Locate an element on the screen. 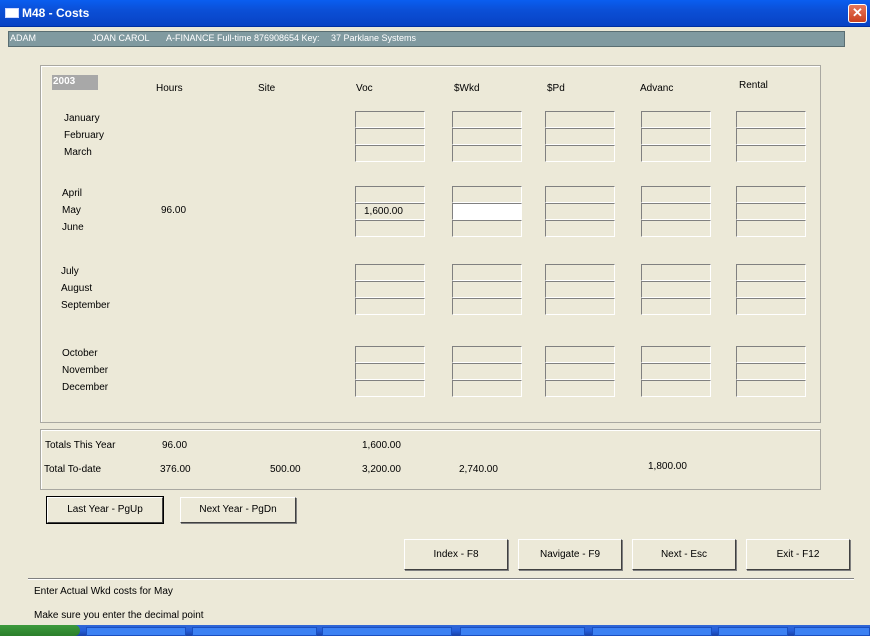  cost-input-wkd-april is located at coordinates (487, 194).